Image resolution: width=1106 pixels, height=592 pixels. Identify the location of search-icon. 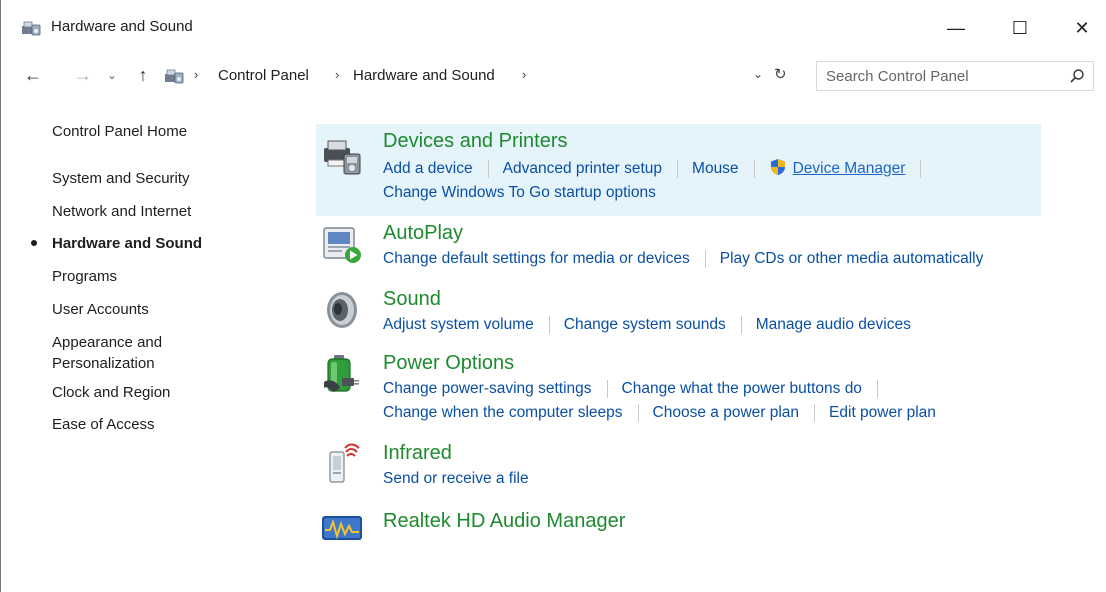
(1077, 76).